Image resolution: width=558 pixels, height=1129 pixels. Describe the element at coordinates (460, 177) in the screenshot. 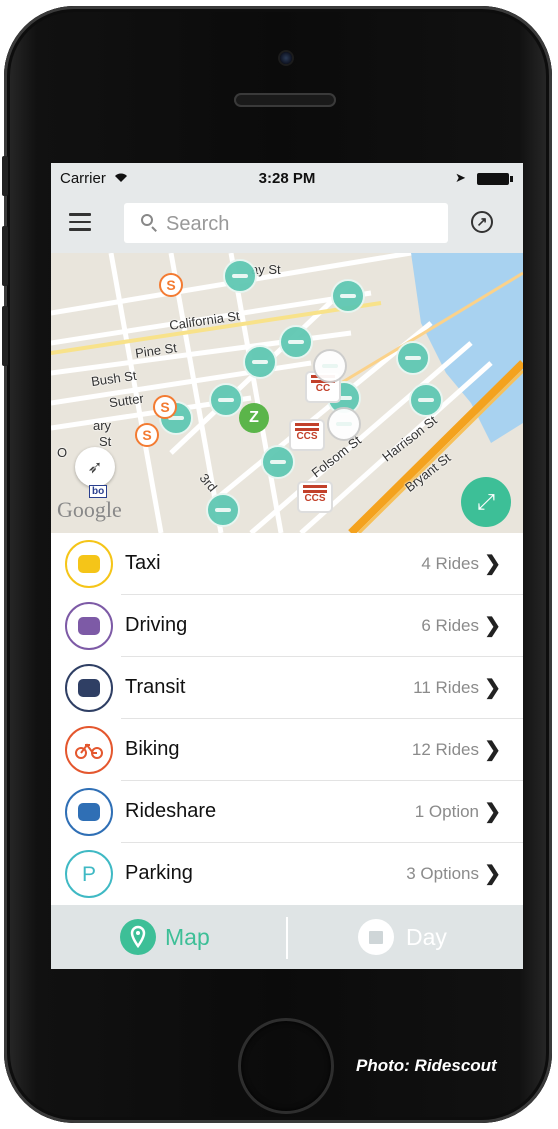

I see `location-arrow-icon: ➤` at that location.